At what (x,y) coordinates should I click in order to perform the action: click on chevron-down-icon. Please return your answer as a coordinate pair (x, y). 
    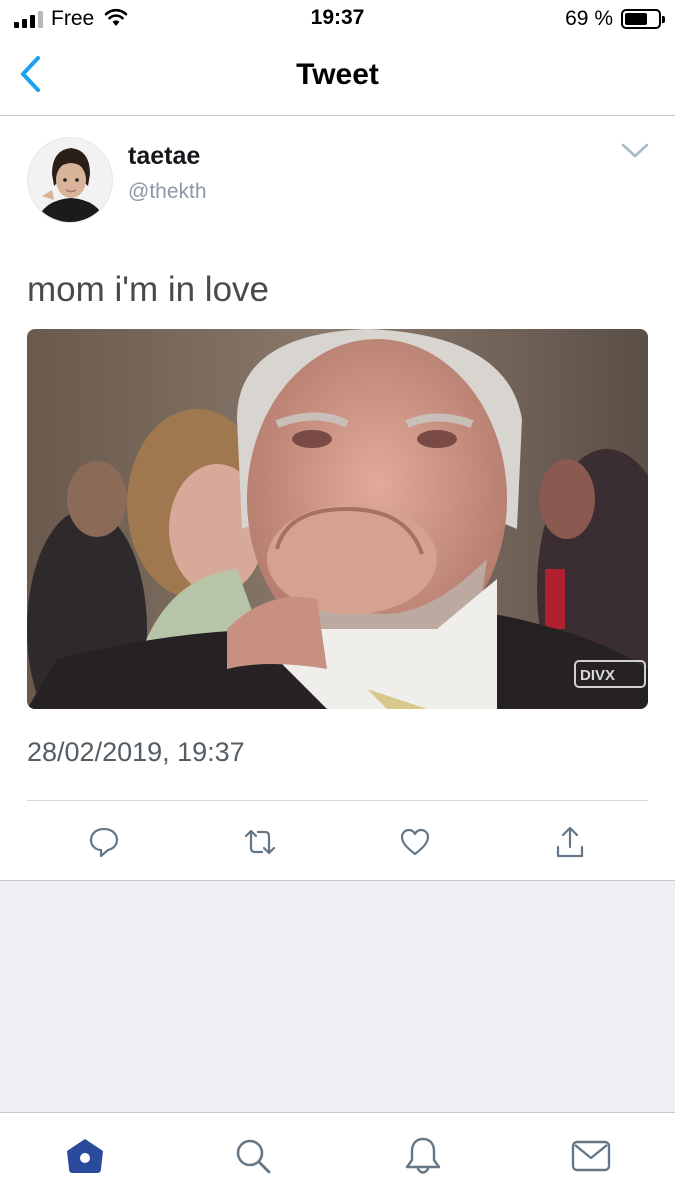
    Looking at the image, I should click on (635, 150).